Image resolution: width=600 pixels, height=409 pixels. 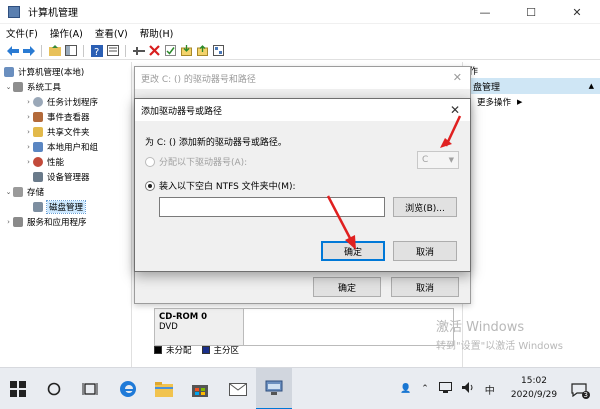 I want to click on tree-item-event-viewer: › 事件查看器, so click(x=57, y=116).